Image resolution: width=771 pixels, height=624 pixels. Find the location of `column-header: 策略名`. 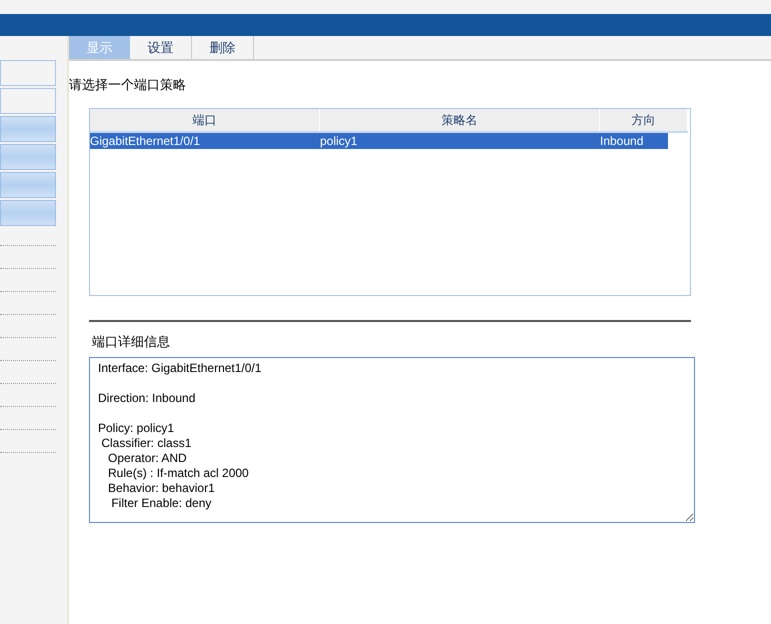

column-header: 策略名 is located at coordinates (460, 119).